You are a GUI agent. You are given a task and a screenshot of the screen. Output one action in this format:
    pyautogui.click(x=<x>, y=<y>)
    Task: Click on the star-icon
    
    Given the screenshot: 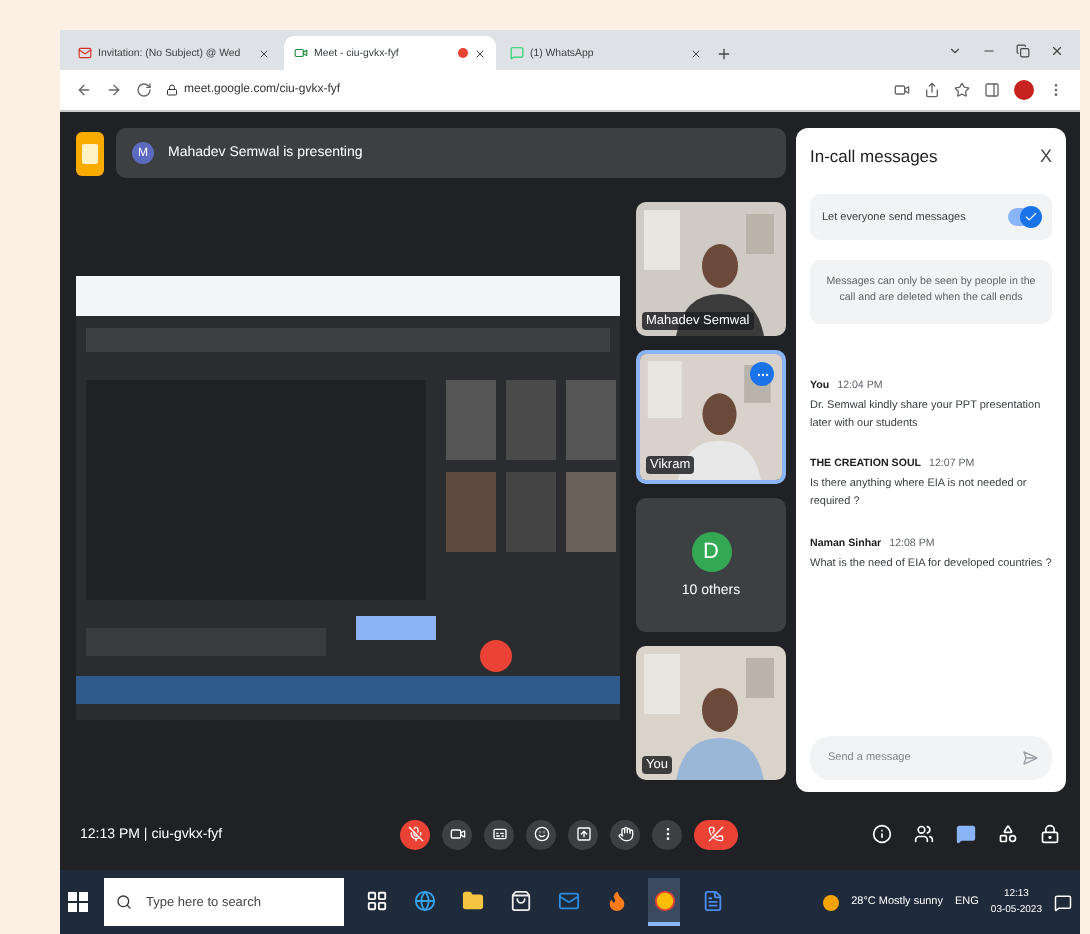 What is the action you would take?
    pyautogui.click(x=962, y=90)
    